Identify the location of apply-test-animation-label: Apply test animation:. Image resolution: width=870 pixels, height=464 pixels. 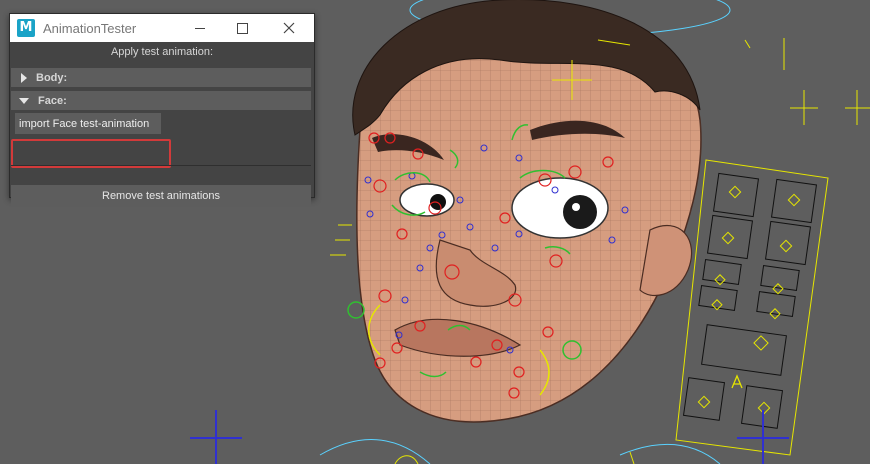
(162, 52).